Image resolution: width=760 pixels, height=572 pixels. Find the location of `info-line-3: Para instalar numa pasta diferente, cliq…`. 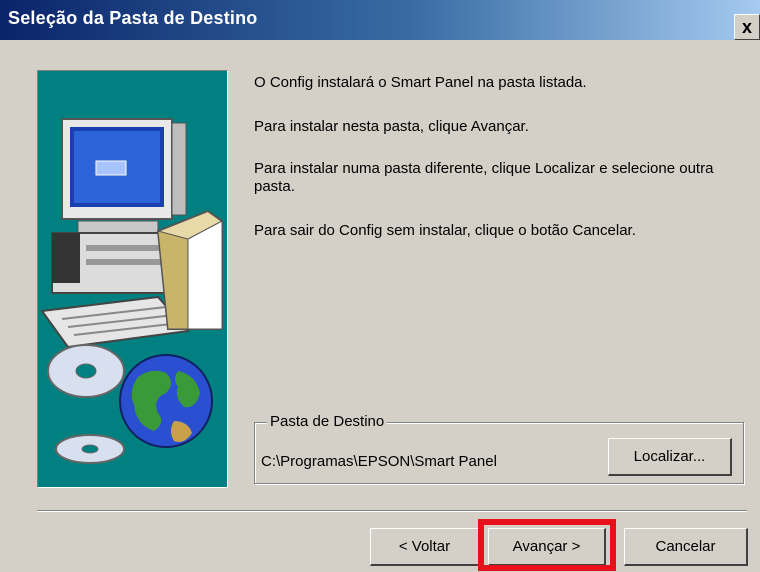

info-line-3: Para instalar numa pasta diferente, cliq… is located at coordinates (484, 177).